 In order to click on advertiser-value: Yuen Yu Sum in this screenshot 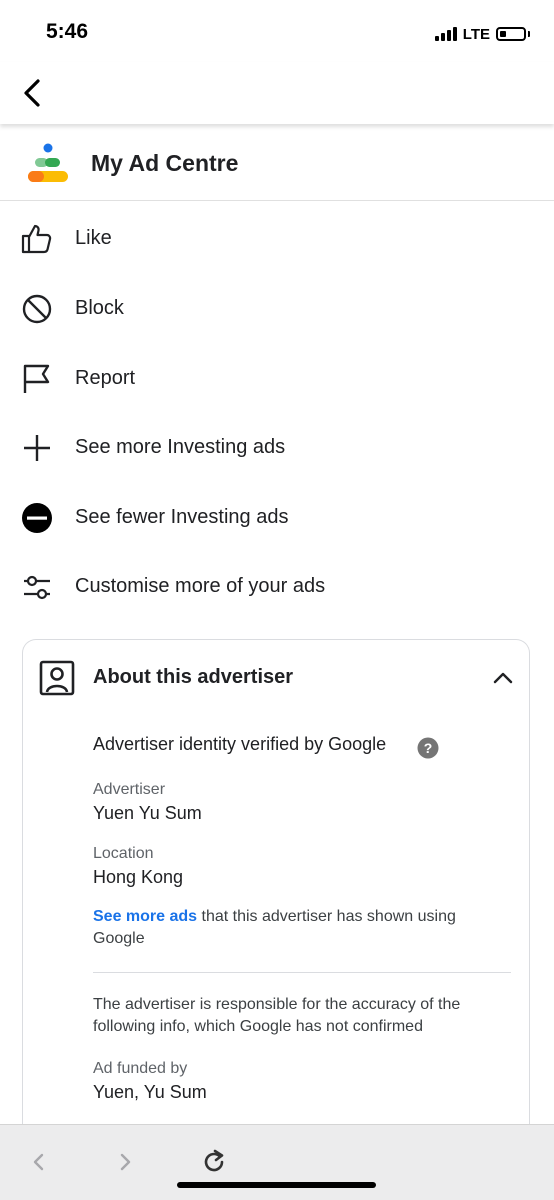, I will do `click(147, 813)`.